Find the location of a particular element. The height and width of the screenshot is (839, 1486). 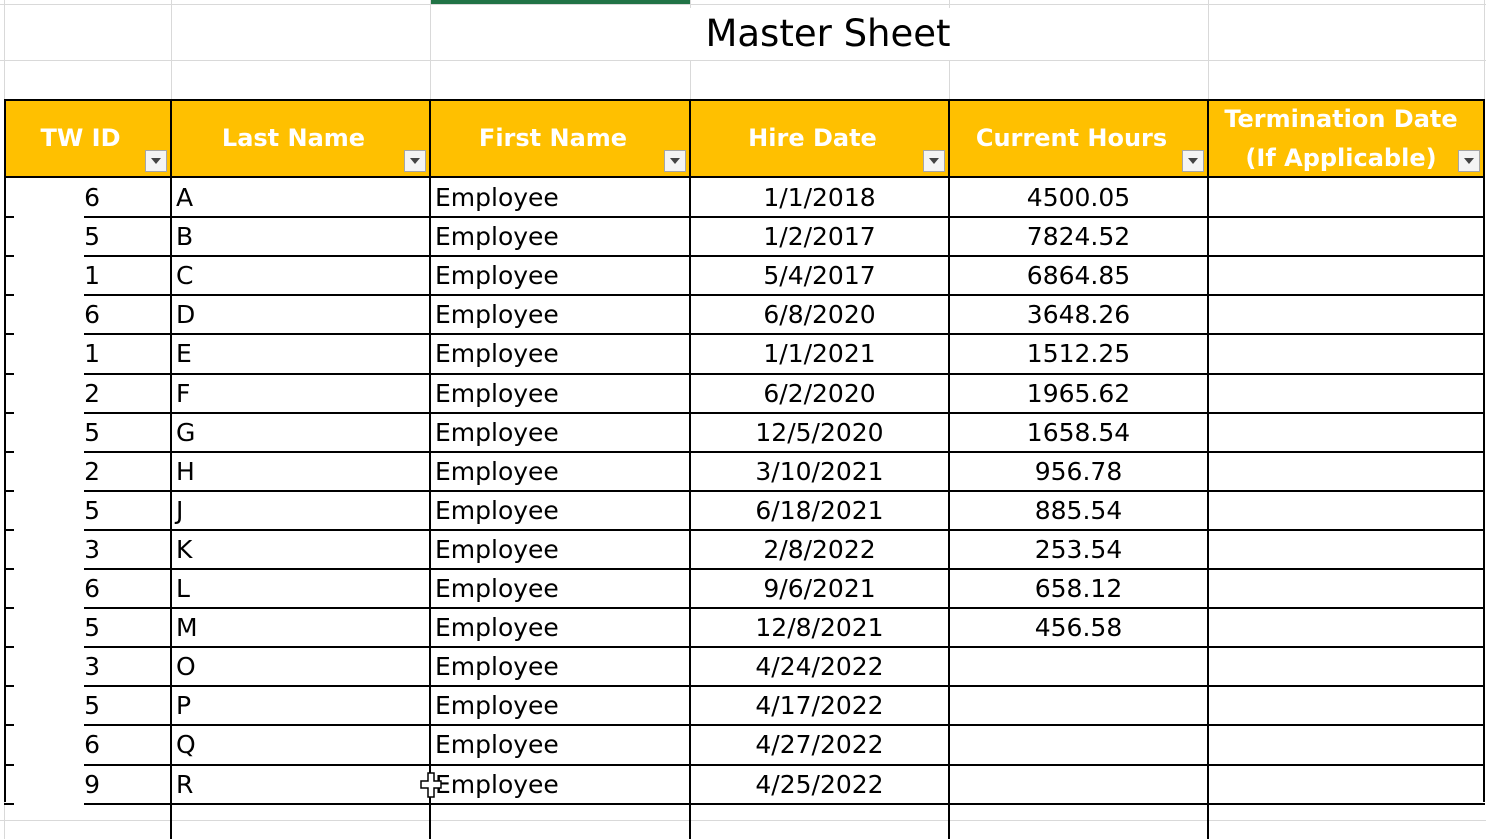

redaction-block is located at coordinates (49, 501).